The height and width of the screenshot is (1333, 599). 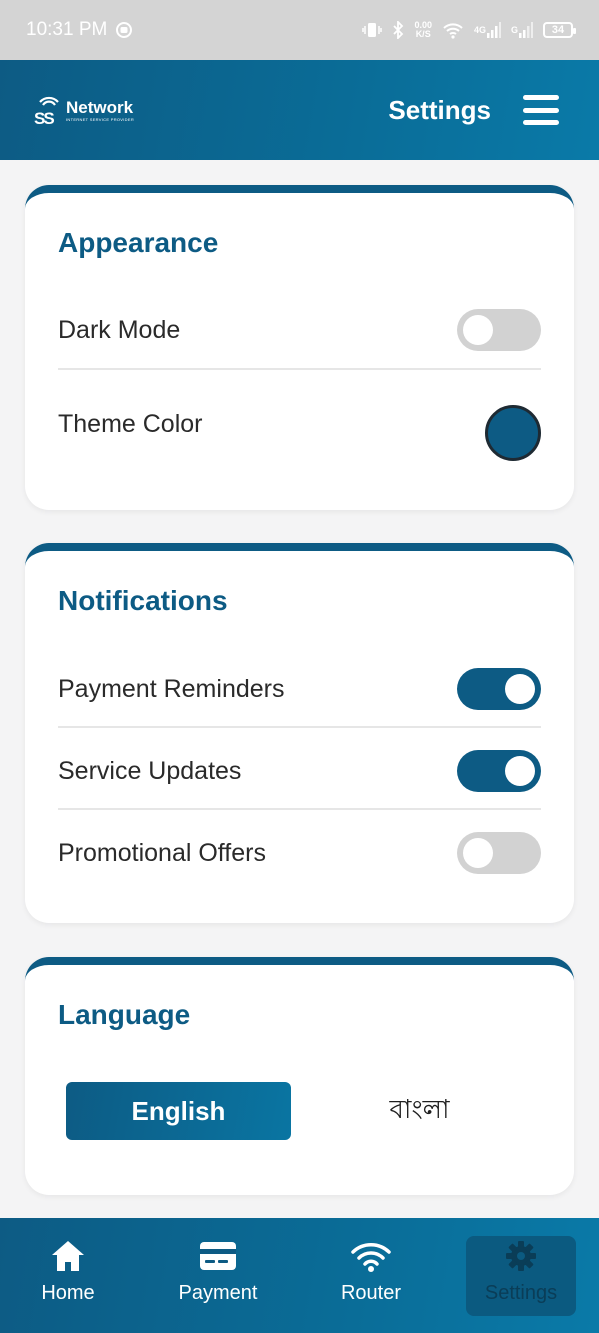 I want to click on nav-router: Router, so click(x=371, y=1276).